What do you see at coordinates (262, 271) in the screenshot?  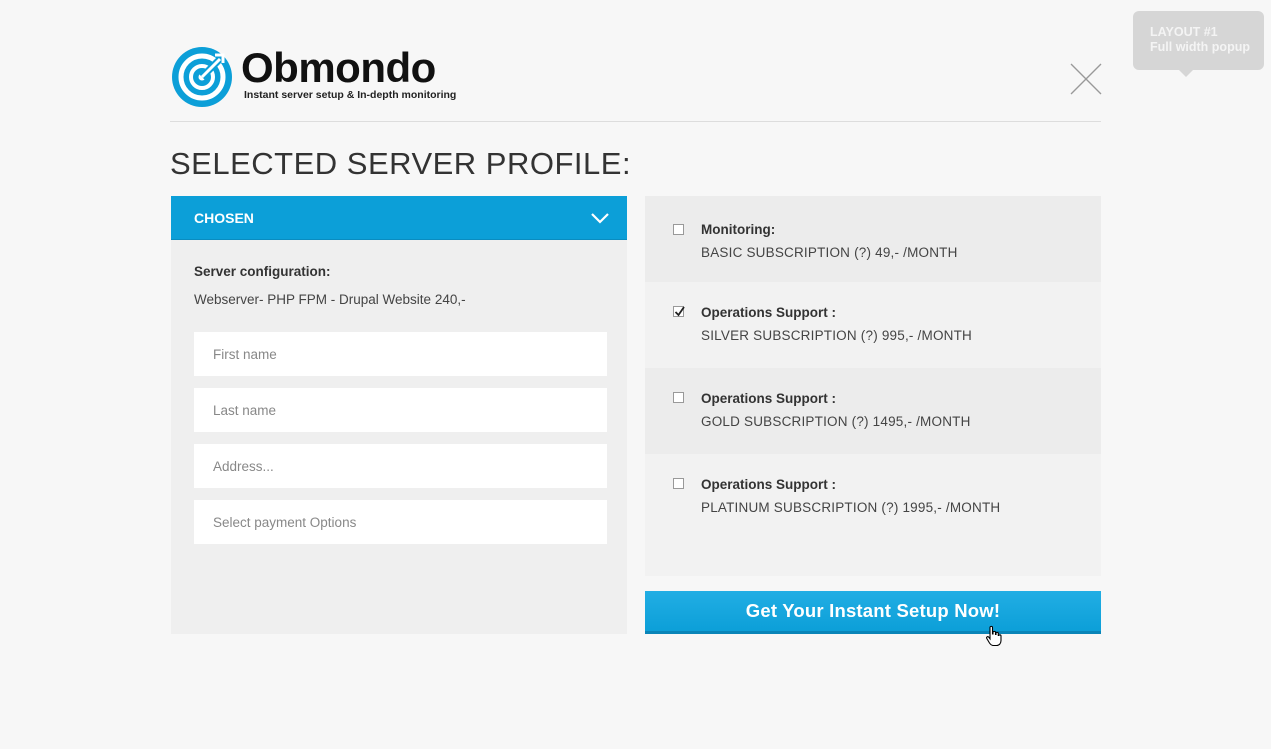 I see `server-config-label: Server configuration:` at bounding box center [262, 271].